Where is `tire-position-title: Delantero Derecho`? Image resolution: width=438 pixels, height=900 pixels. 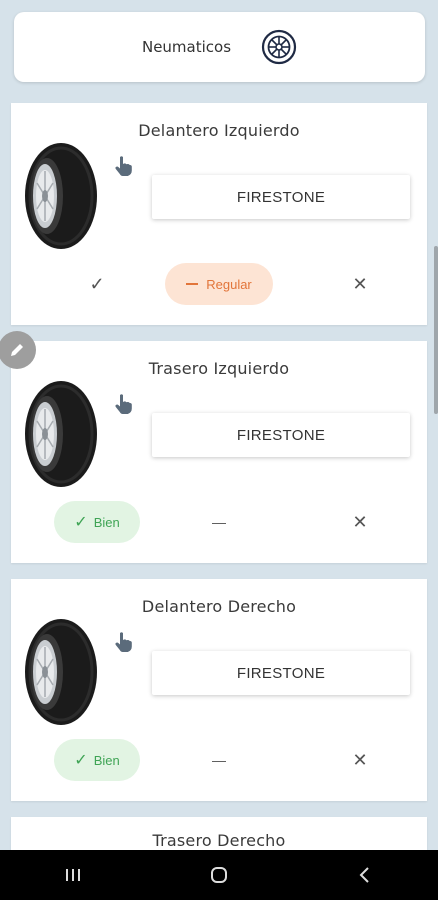
tire-position-title: Delantero Derecho is located at coordinates (219, 606).